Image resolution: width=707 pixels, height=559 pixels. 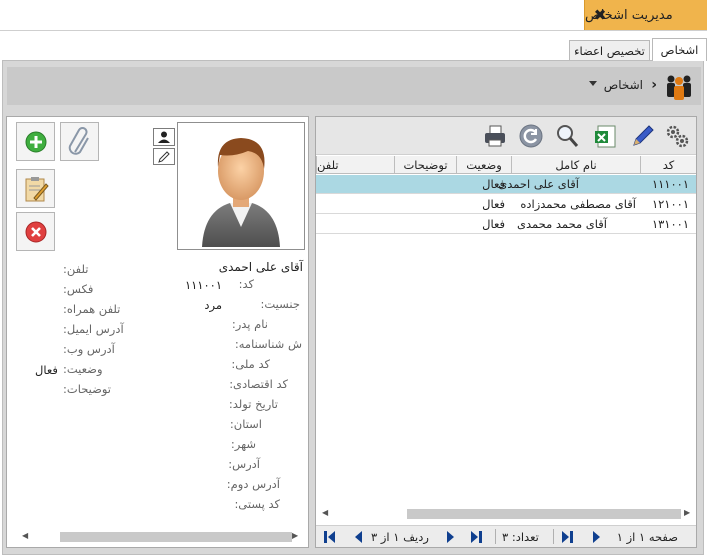 I want to click on next-record-button, so click(x=451, y=537).